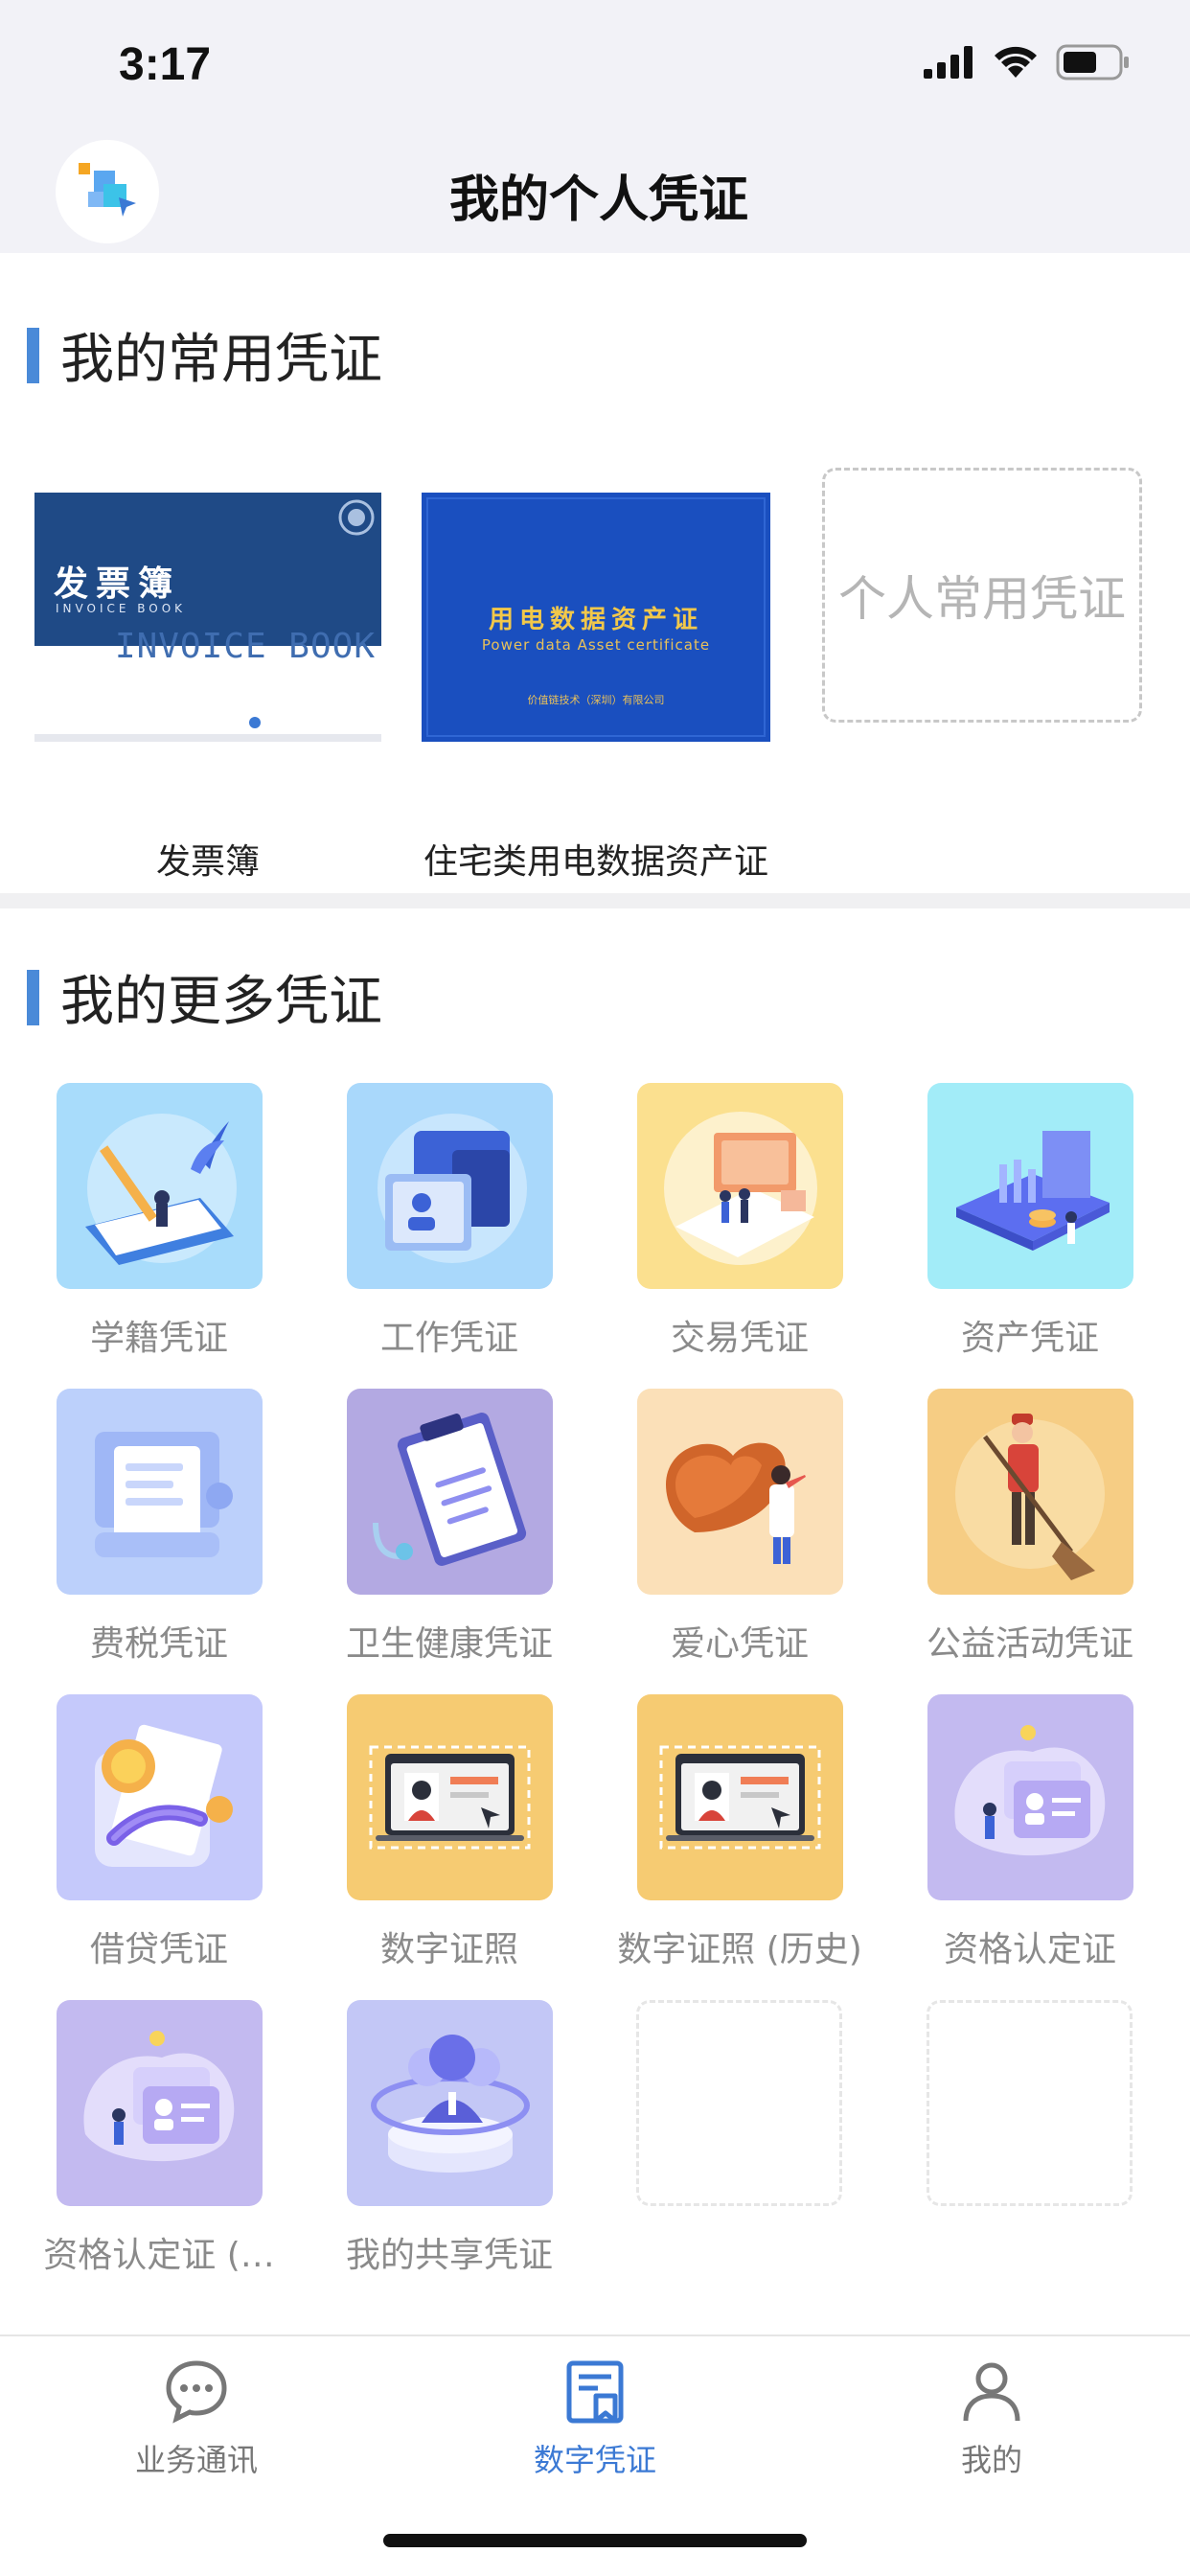  I want to click on battery-icon, so click(1093, 62).